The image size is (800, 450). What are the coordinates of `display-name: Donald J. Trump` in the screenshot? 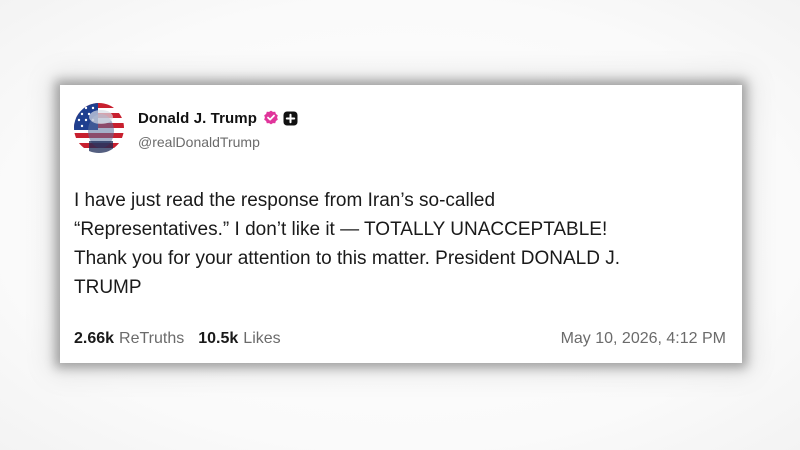 It's located at (197, 118).